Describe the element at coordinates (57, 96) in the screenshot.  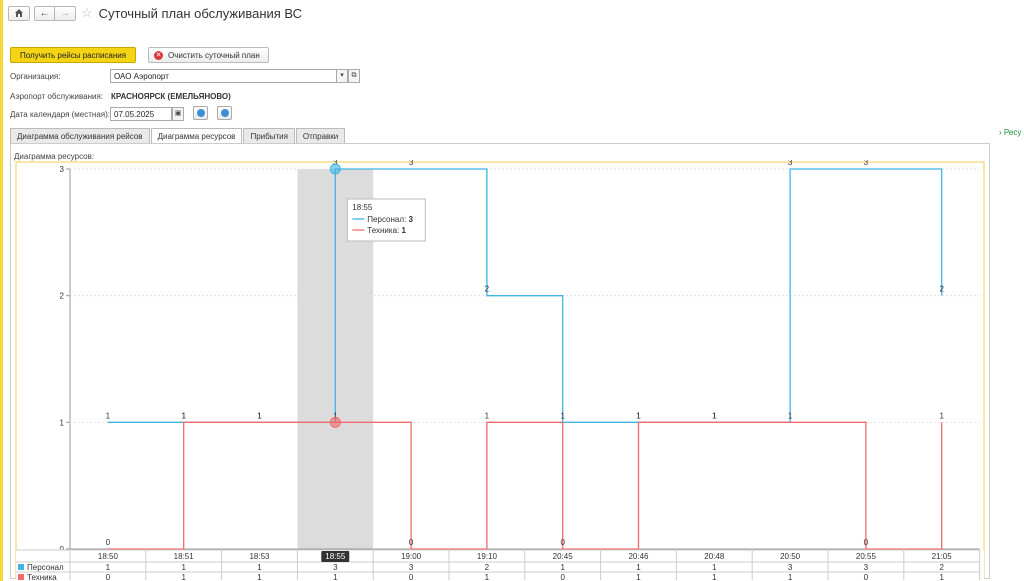
I see `airport-label: Аэропорт обслуживания:` at that location.